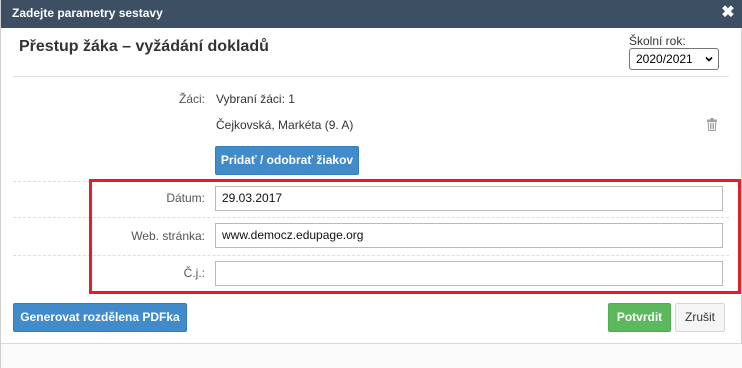  I want to click on generate-split-pdf-button: Generovat rozdělena PDFka, so click(100, 317).